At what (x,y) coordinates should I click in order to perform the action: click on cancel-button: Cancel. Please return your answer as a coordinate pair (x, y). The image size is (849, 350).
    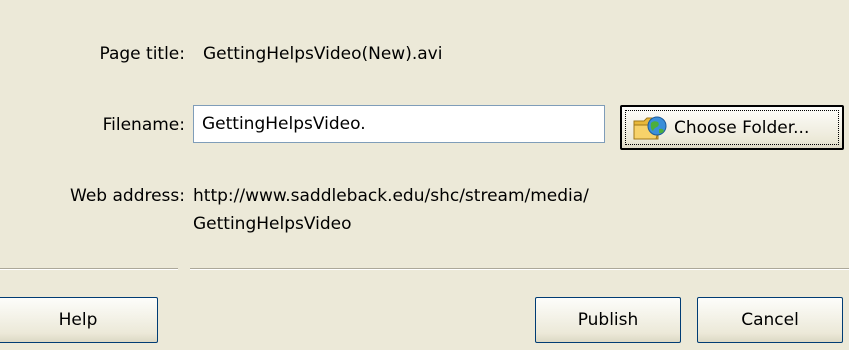
    Looking at the image, I should click on (770, 320).